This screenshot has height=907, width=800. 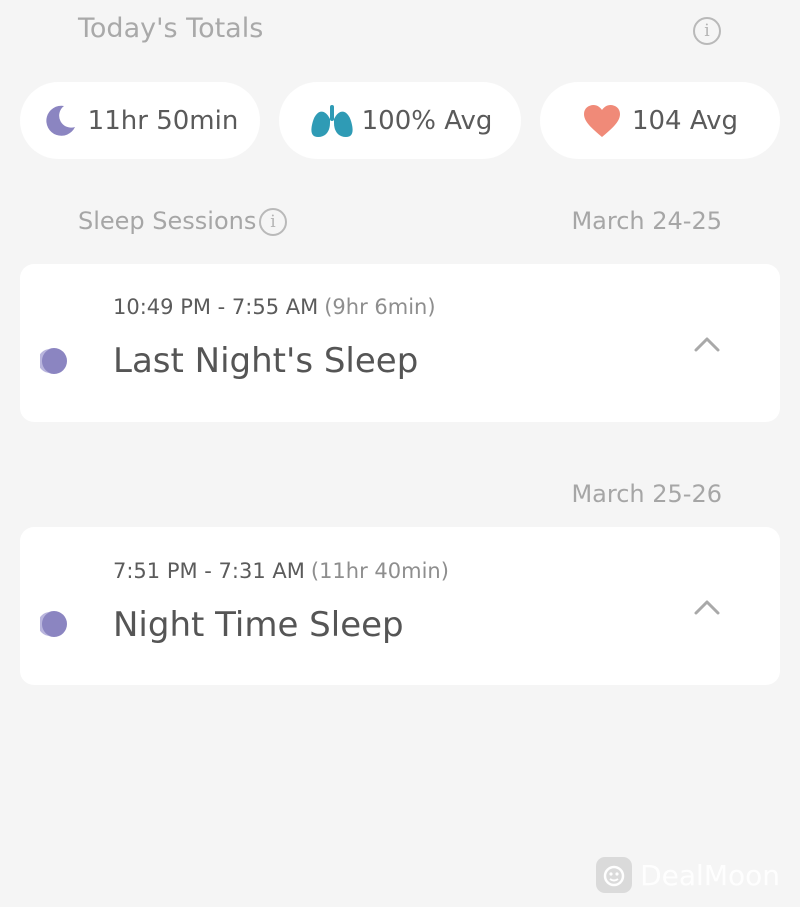 What do you see at coordinates (273, 222) in the screenshot?
I see `sessions-info-icon: i` at bounding box center [273, 222].